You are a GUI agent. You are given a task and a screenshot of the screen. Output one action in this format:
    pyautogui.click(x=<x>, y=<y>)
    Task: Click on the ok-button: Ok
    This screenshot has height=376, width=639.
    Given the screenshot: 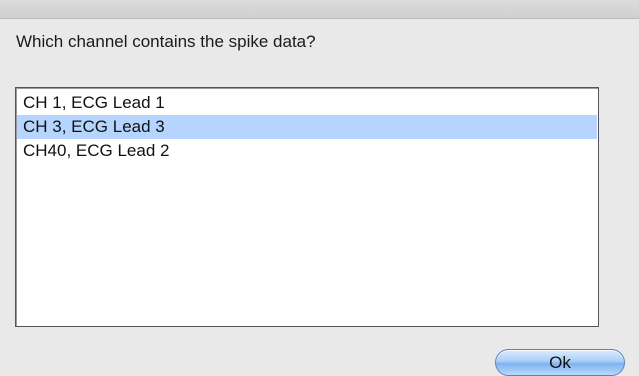 What is the action you would take?
    pyautogui.click(x=560, y=362)
    